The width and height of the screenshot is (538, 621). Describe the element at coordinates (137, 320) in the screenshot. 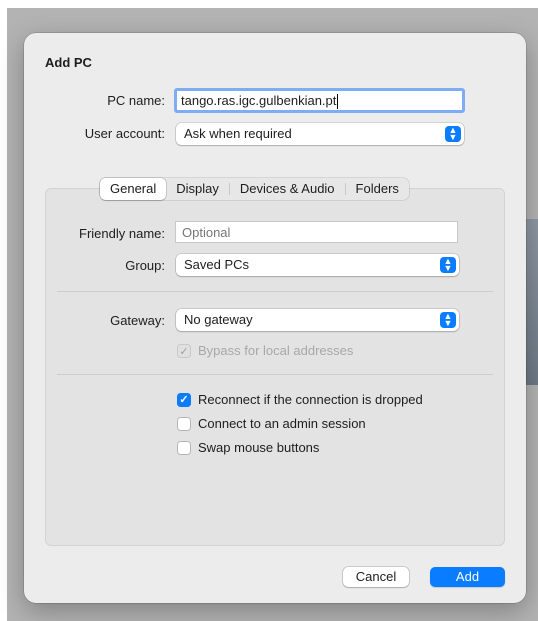

I see `gateway-label: Gateway:` at that location.